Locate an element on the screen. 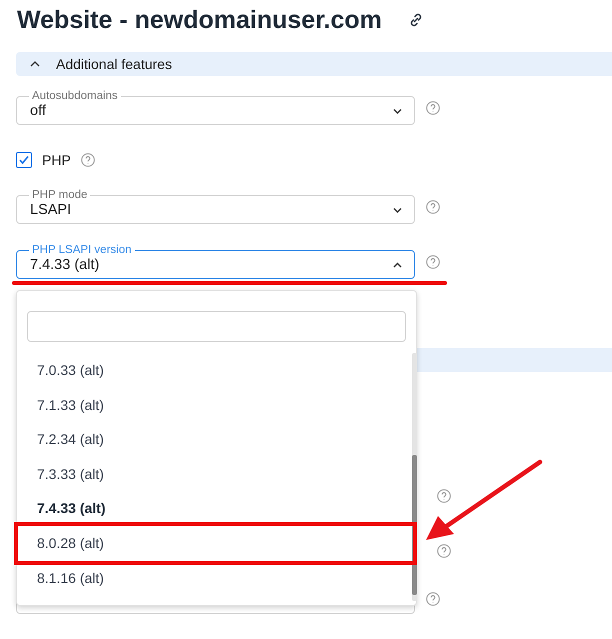 This screenshot has width=612, height=639. checkbox is located at coordinates (24, 160).